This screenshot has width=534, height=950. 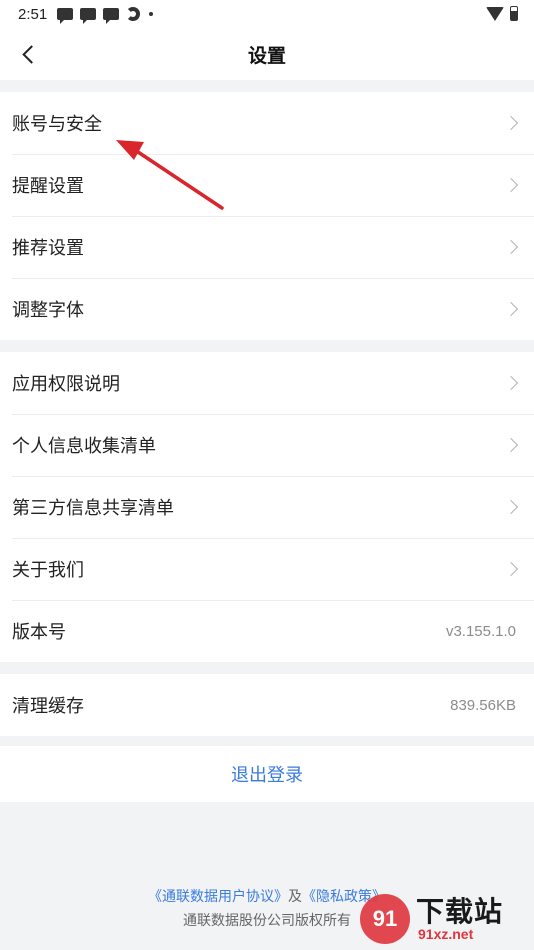 I want to click on wifi-icon, so click(x=495, y=13).